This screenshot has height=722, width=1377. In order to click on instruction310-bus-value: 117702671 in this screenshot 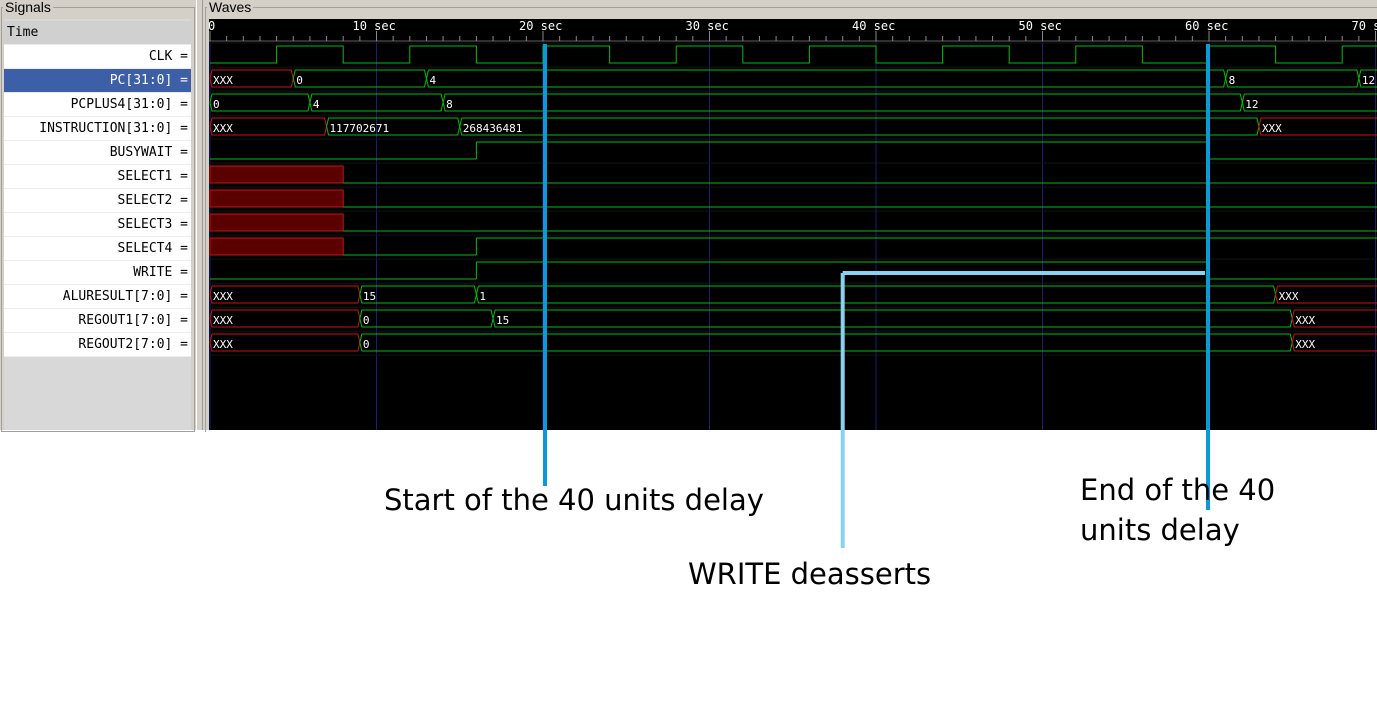, I will do `click(360, 128)`.